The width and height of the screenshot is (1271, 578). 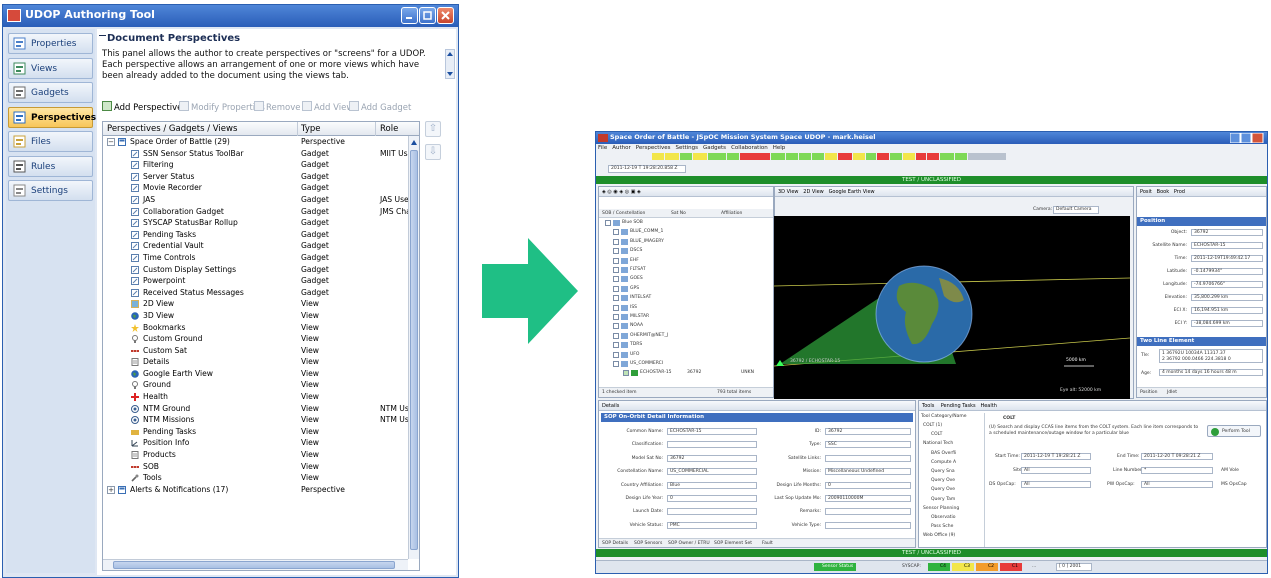 I want to click on details-bottom-tab: SOP Details, so click(x=615, y=543).